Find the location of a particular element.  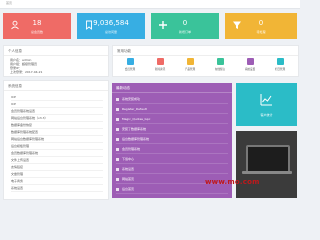

panel-title: 最新动态 is located at coordinates (123, 88).